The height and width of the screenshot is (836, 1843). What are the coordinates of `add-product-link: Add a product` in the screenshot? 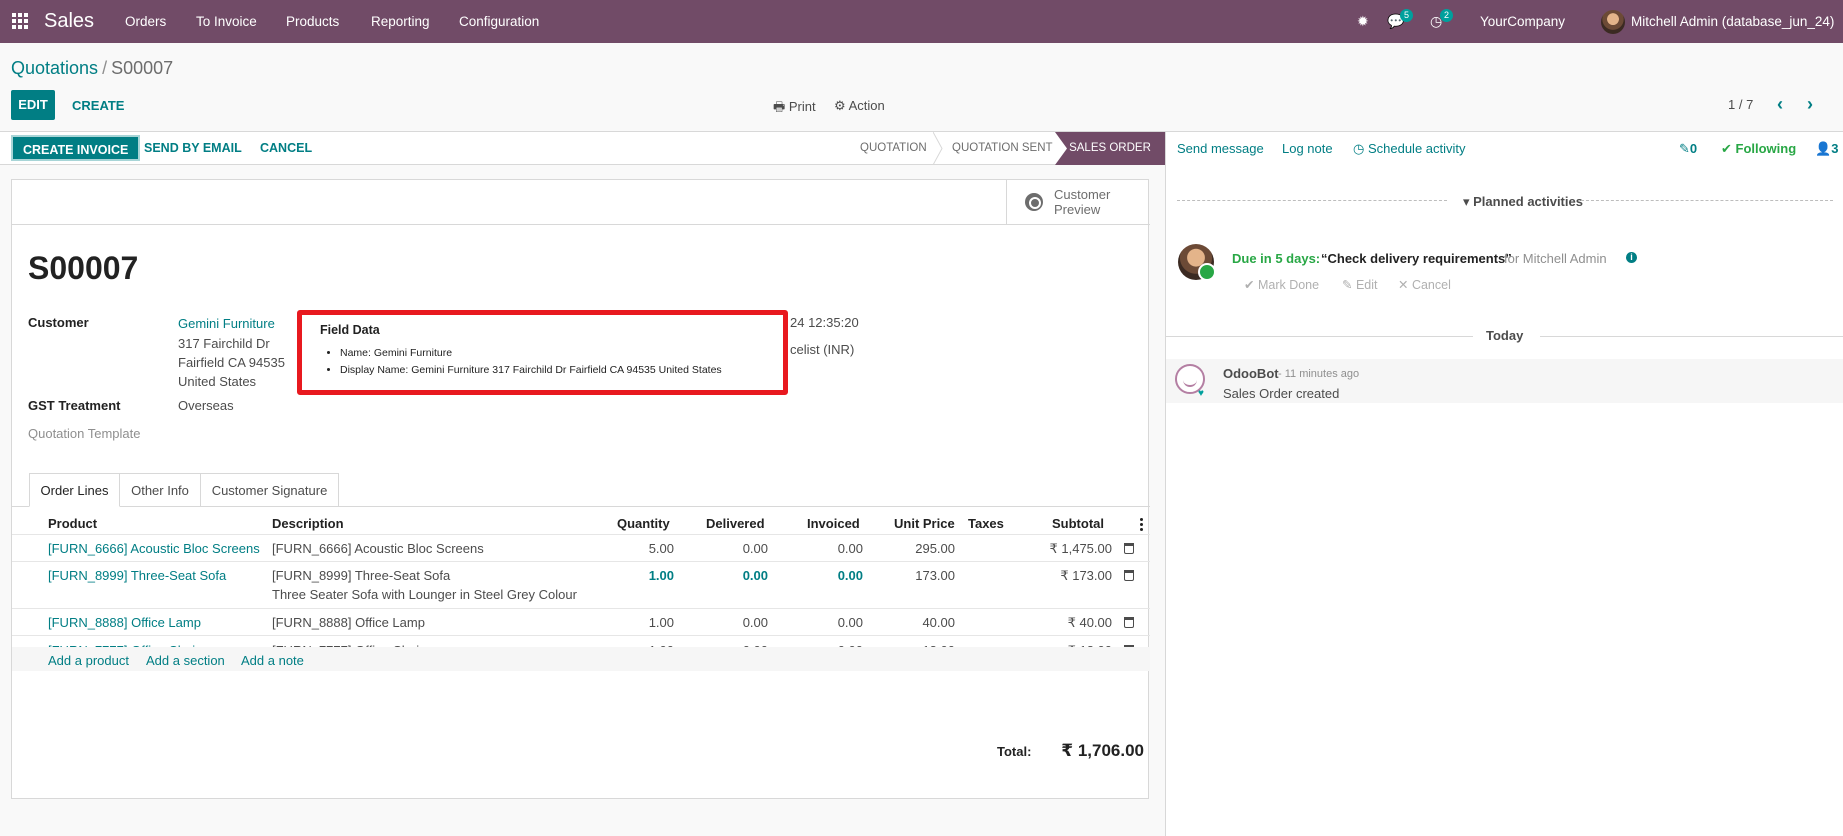 It's located at (88, 660).